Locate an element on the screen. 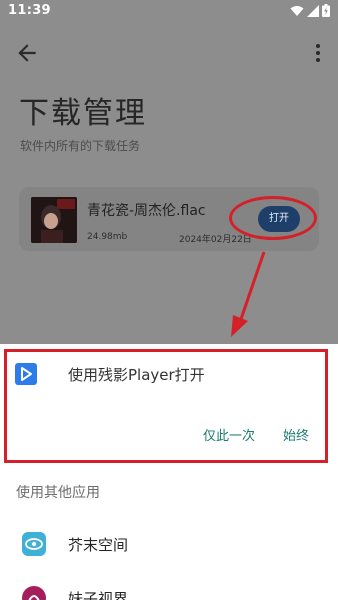 The height and width of the screenshot is (600, 338). canying-player-icon is located at coordinates (26, 374).